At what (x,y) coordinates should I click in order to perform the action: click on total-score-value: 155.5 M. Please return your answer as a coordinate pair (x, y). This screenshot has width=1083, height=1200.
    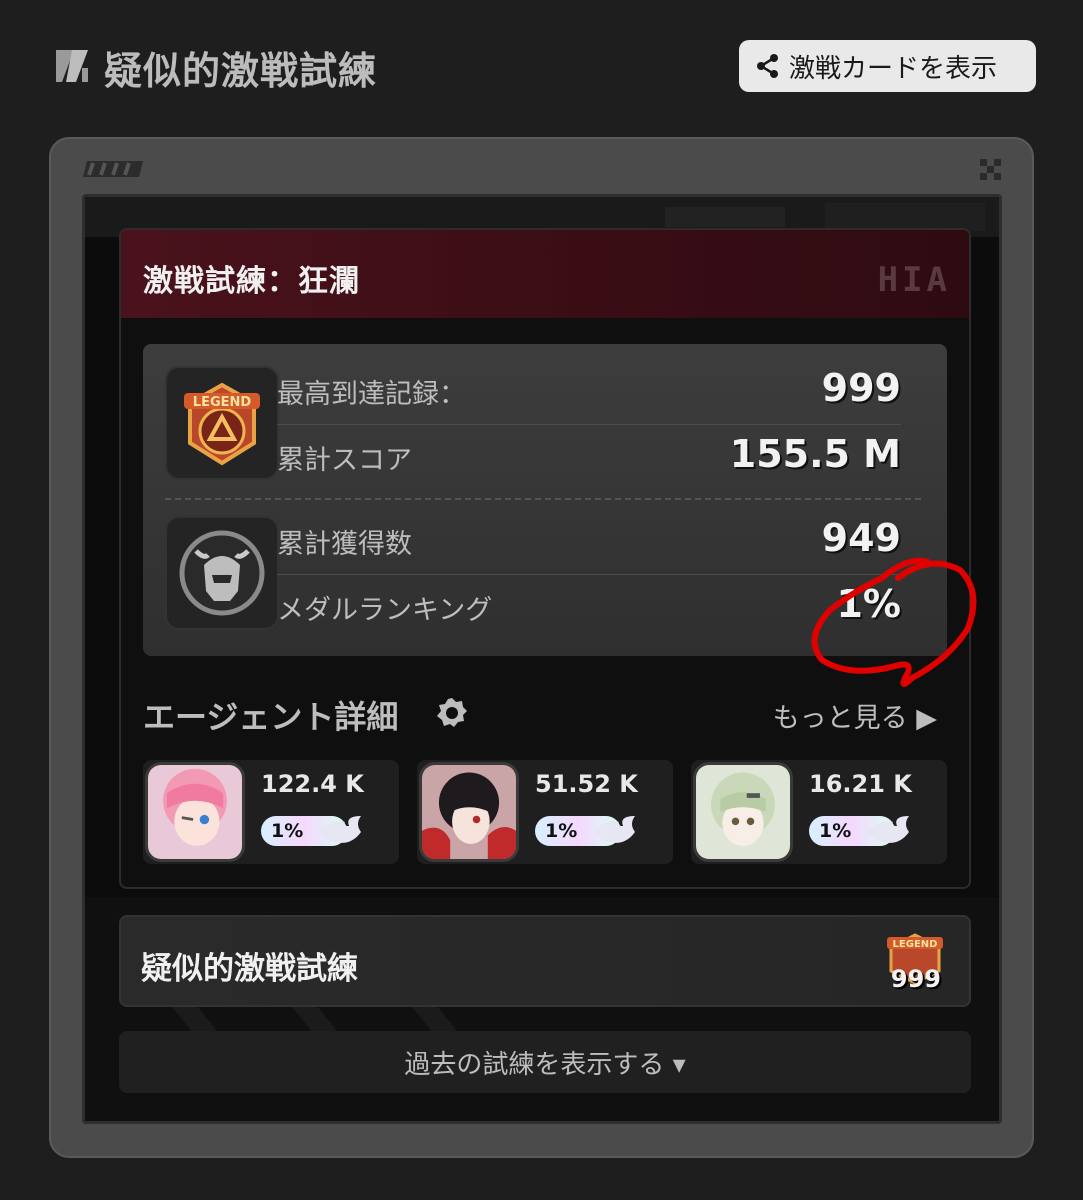
    Looking at the image, I should click on (815, 454).